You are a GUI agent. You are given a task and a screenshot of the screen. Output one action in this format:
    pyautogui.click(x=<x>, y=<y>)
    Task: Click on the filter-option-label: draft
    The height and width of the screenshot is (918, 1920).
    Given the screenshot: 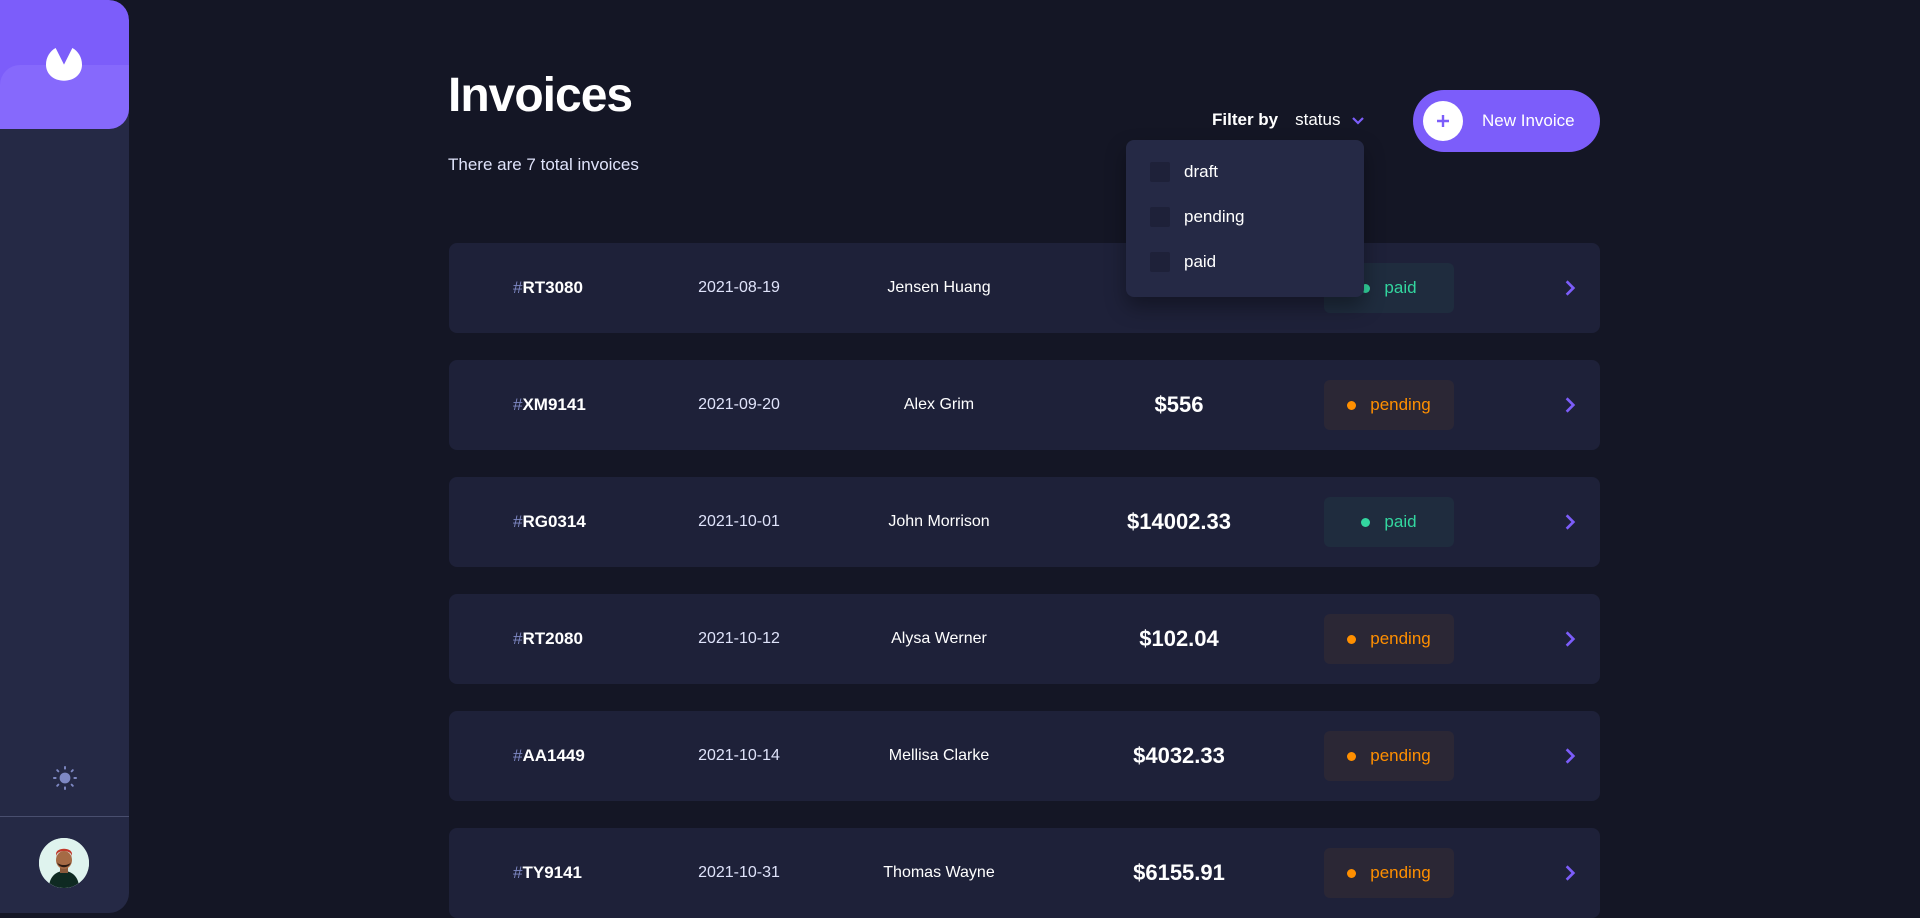 What is the action you would take?
    pyautogui.click(x=1201, y=171)
    